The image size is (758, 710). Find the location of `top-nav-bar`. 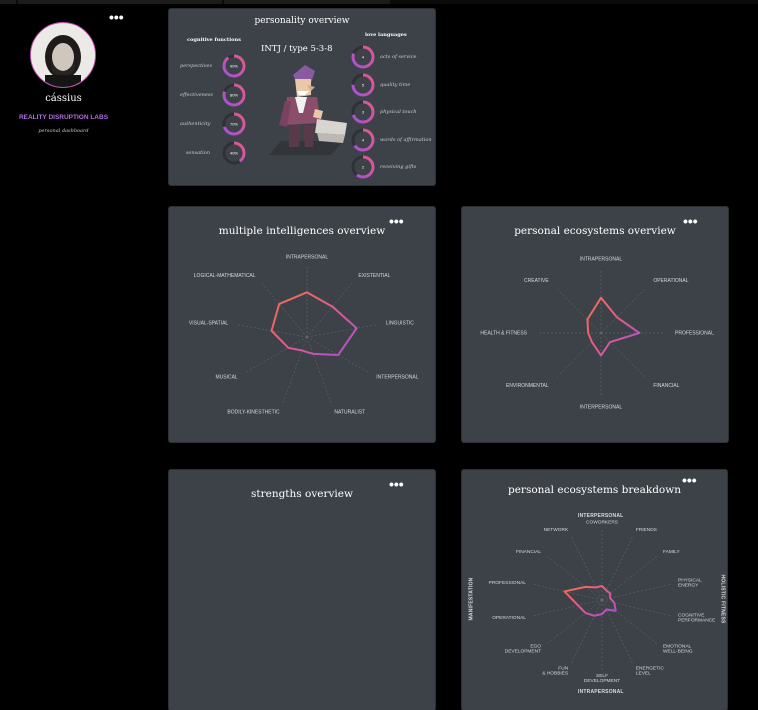

top-nav-bar is located at coordinates (379, 2).